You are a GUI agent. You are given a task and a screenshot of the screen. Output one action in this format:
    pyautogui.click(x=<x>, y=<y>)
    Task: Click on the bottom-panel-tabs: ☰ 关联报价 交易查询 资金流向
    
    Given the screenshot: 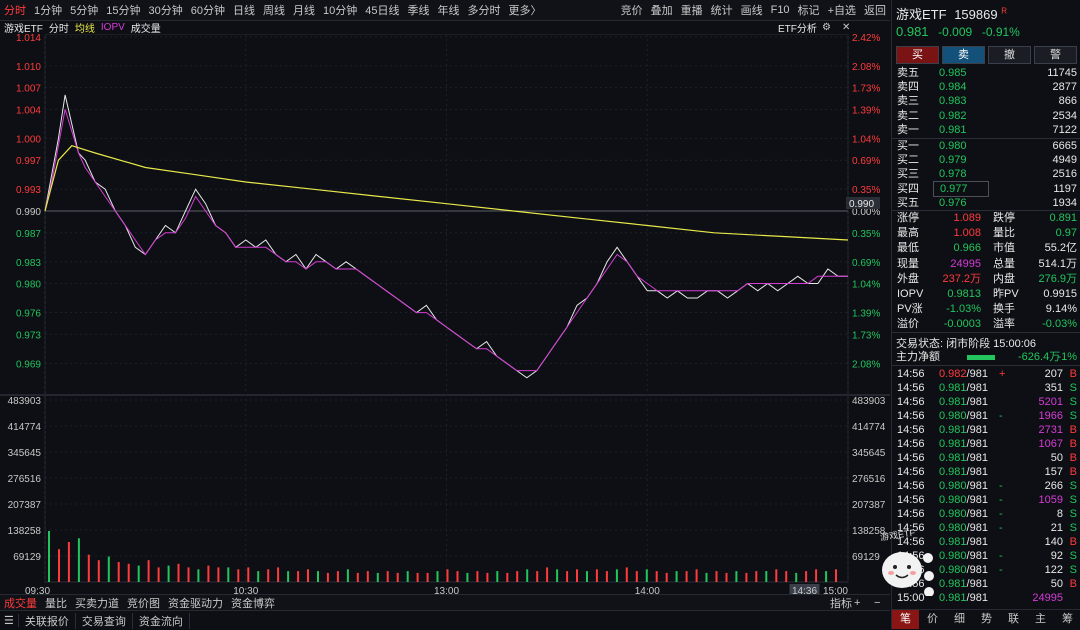 What is the action you would take?
    pyautogui.click(x=445, y=620)
    